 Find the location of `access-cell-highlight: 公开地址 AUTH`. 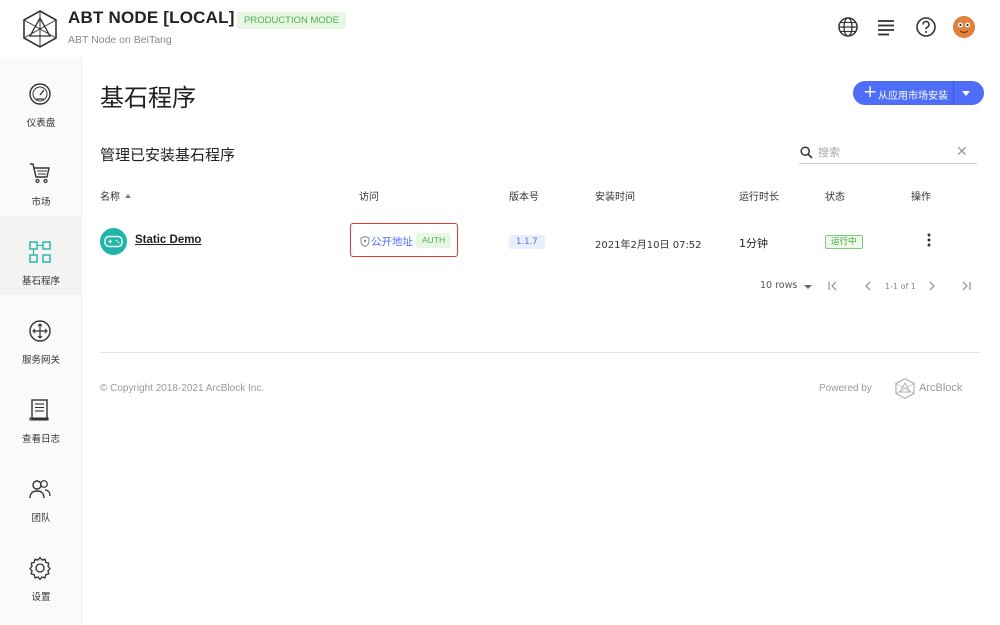

access-cell-highlight: 公开地址 AUTH is located at coordinates (404, 240).